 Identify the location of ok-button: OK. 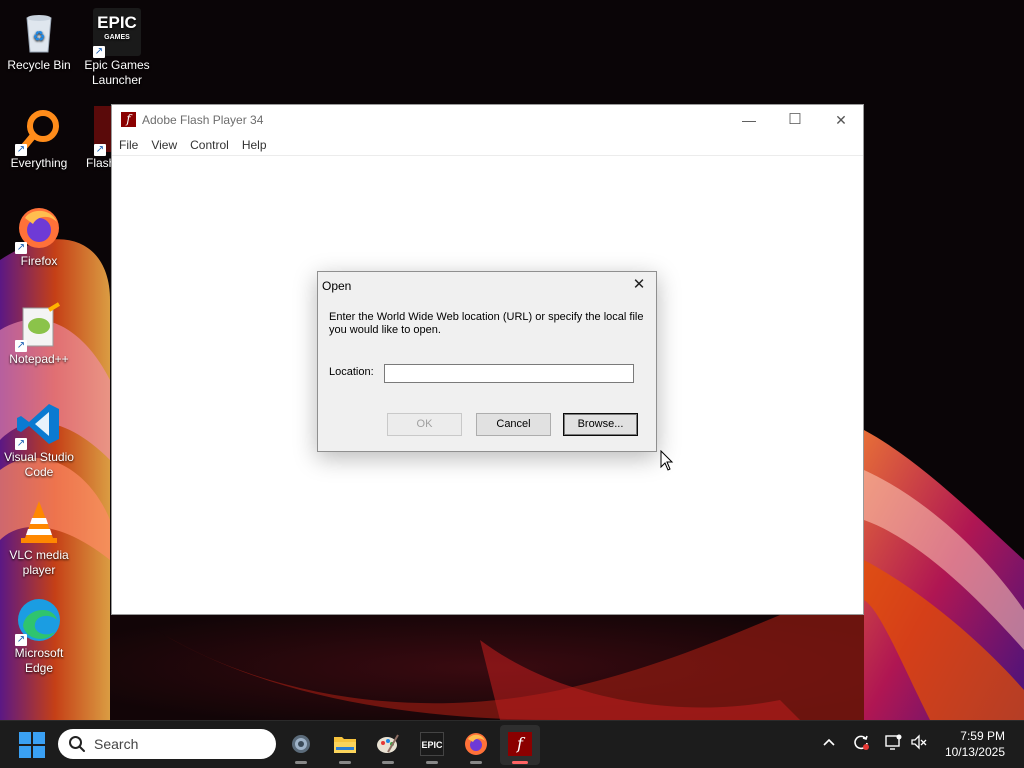
(424, 424).